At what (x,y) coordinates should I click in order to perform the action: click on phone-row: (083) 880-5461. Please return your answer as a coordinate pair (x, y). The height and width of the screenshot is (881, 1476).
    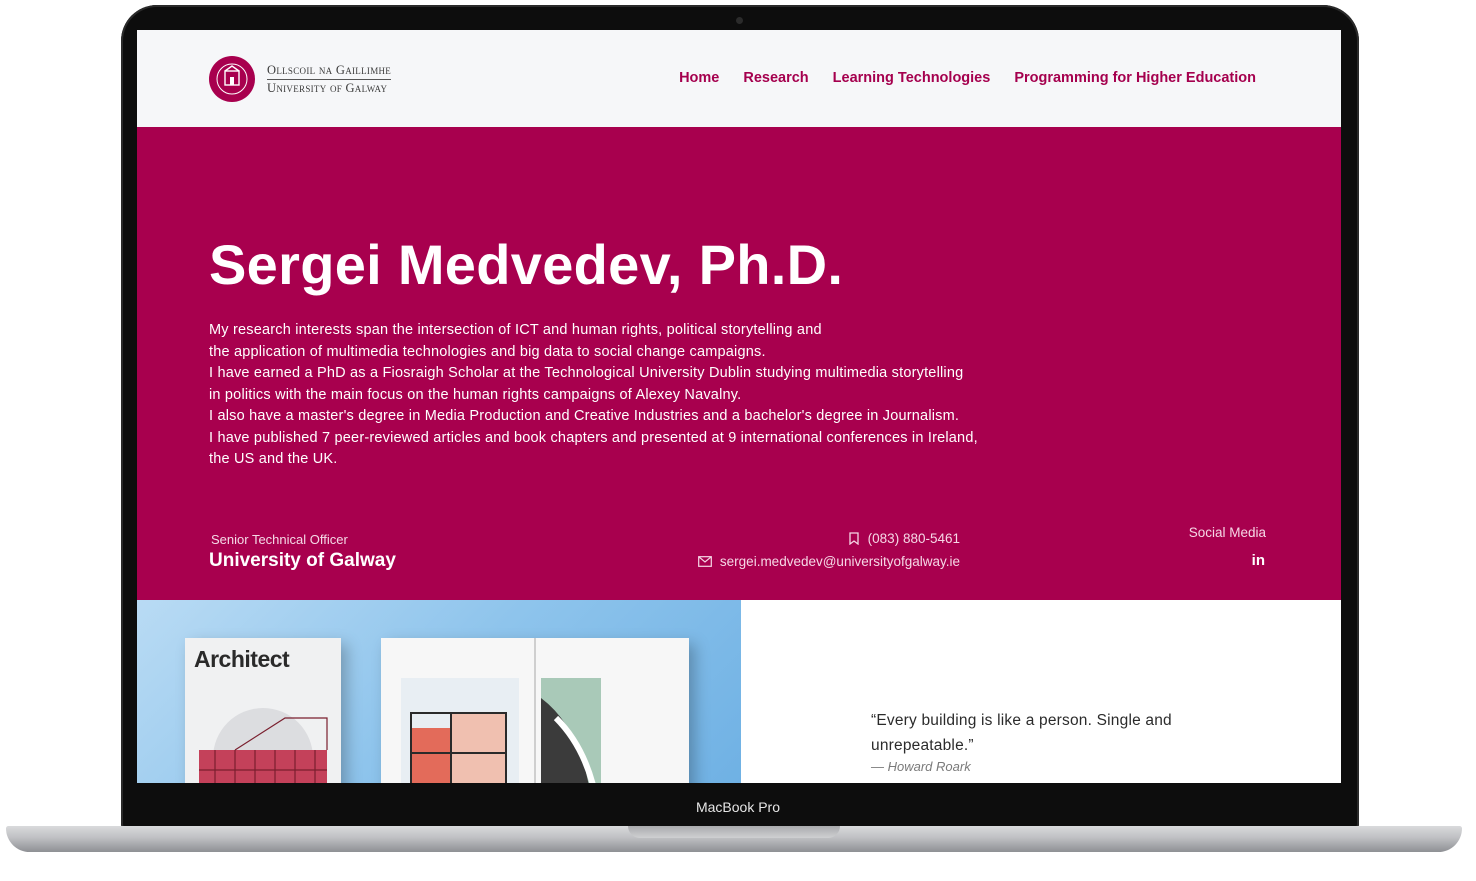
    Looking at the image, I should click on (829, 538).